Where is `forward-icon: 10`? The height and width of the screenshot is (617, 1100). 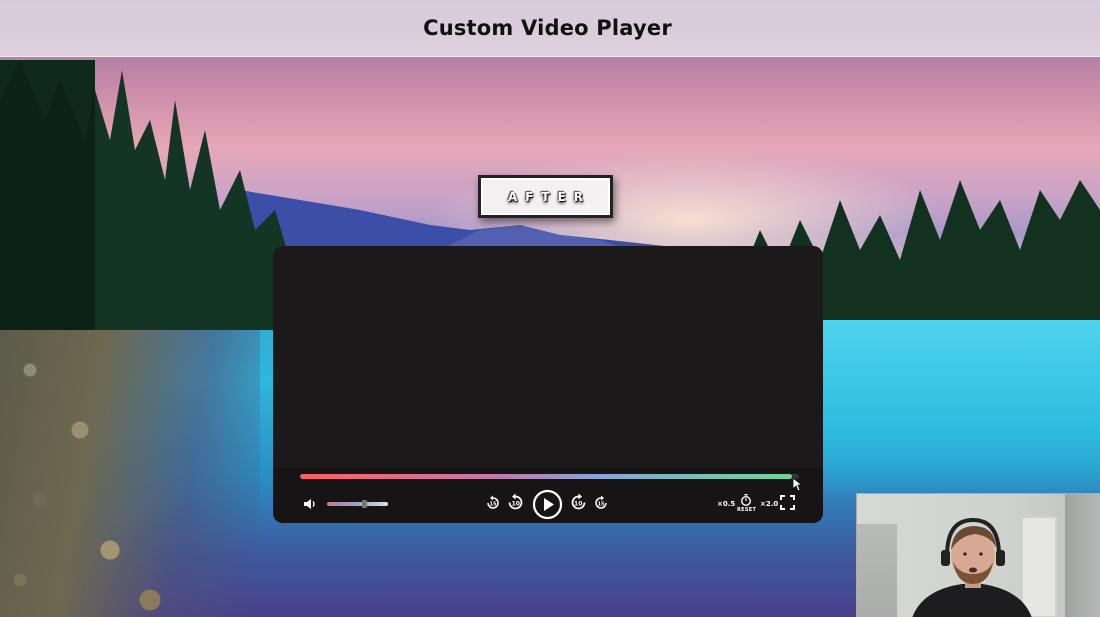
forward-icon: 10 is located at coordinates (578, 501).